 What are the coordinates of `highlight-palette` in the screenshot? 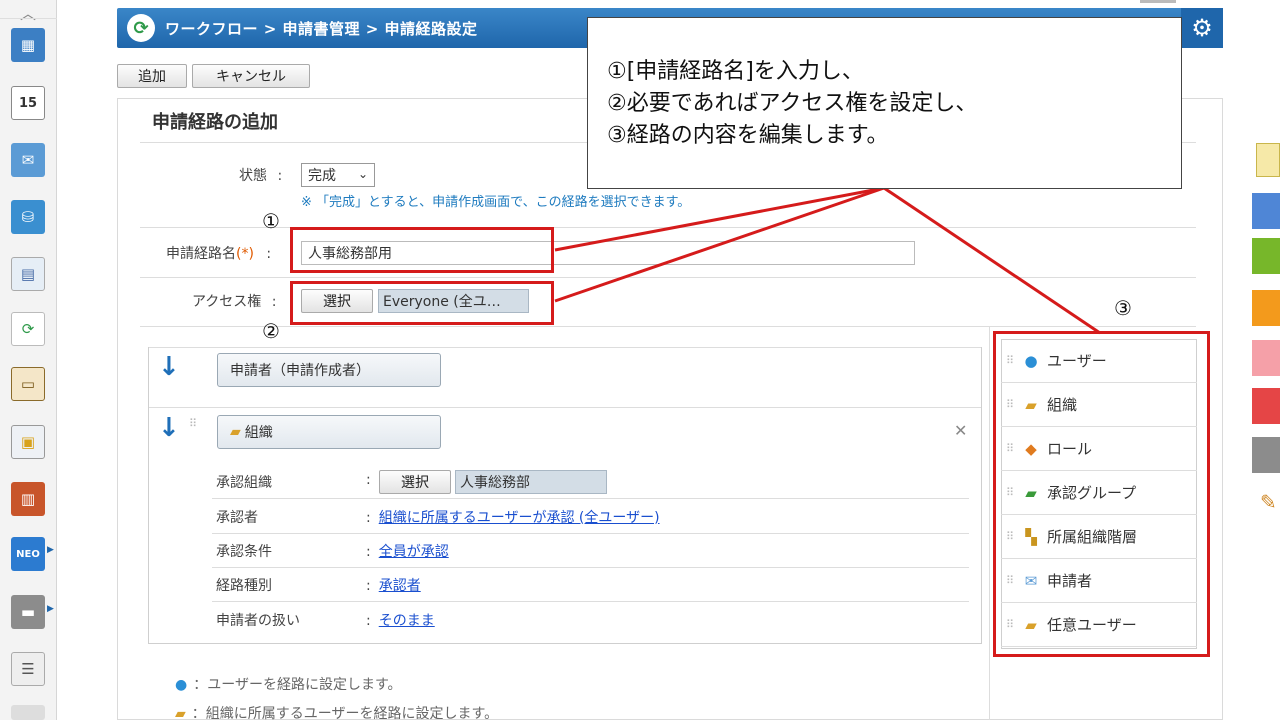 It's located at (1101, 494).